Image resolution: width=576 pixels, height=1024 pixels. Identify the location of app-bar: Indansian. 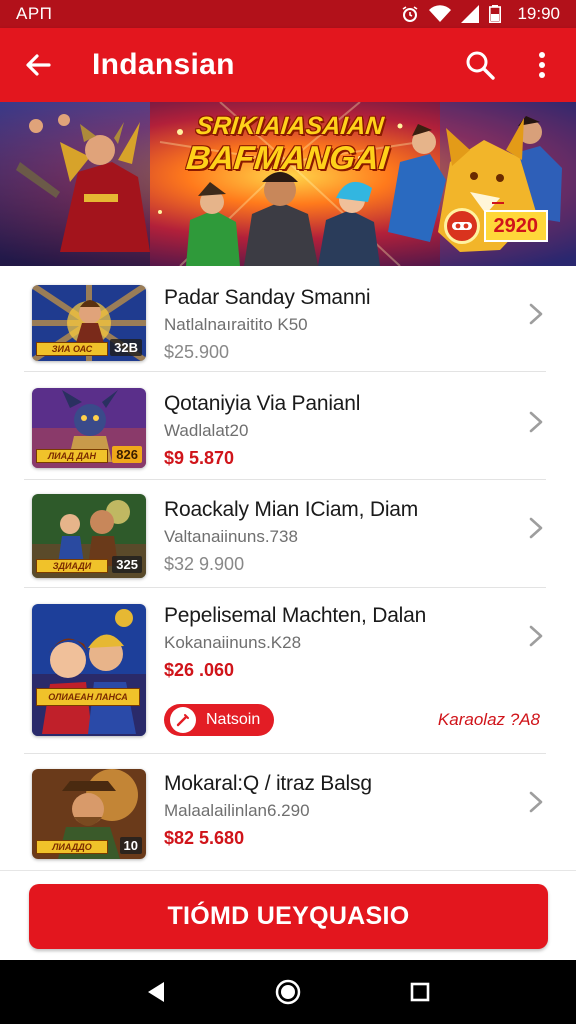
(288, 65).